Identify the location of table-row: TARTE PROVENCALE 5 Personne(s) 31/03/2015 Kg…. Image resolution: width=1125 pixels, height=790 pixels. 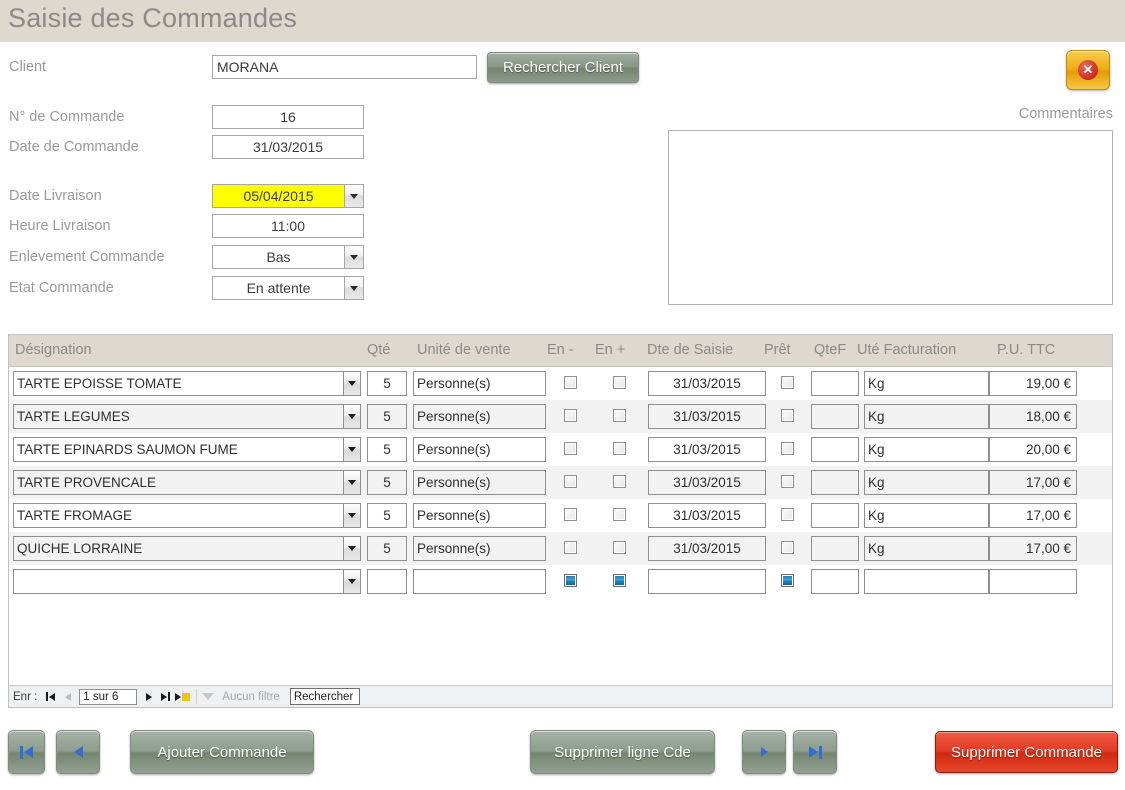
(560, 482).